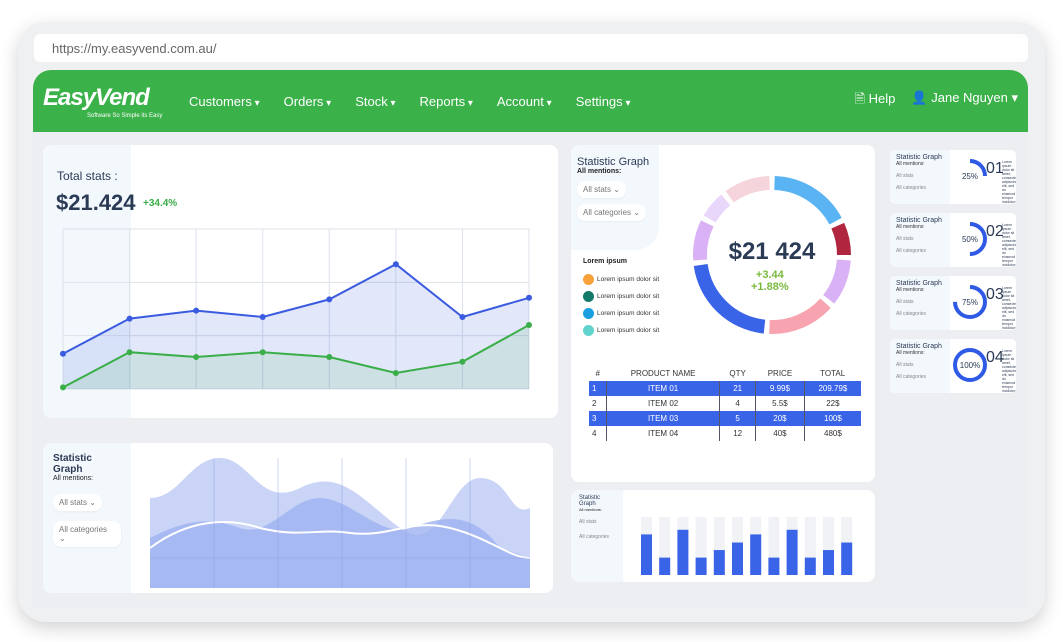 The width and height of the screenshot is (1063, 642). I want to click on table-row: 1 ITEM 01 21 9.99$ 209.79$, so click(725, 388).